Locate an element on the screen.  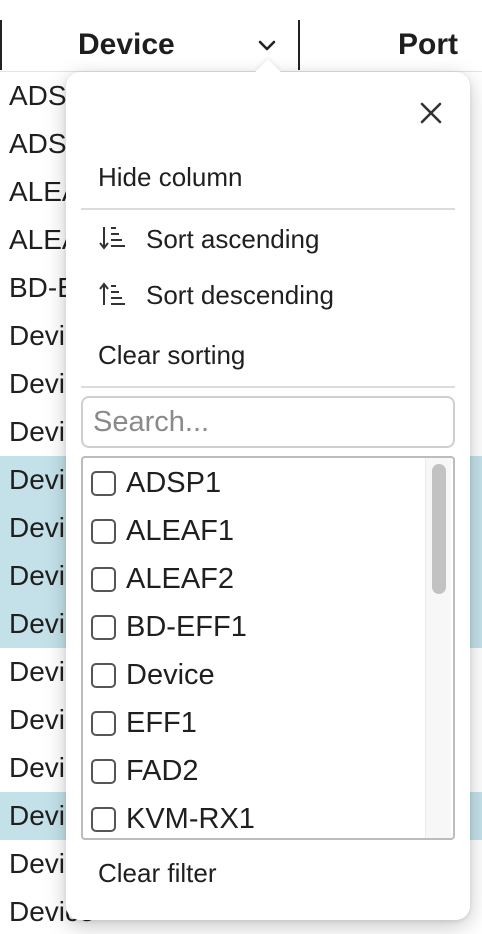
filter-option-label: KVM-RX1 is located at coordinates (190, 818).